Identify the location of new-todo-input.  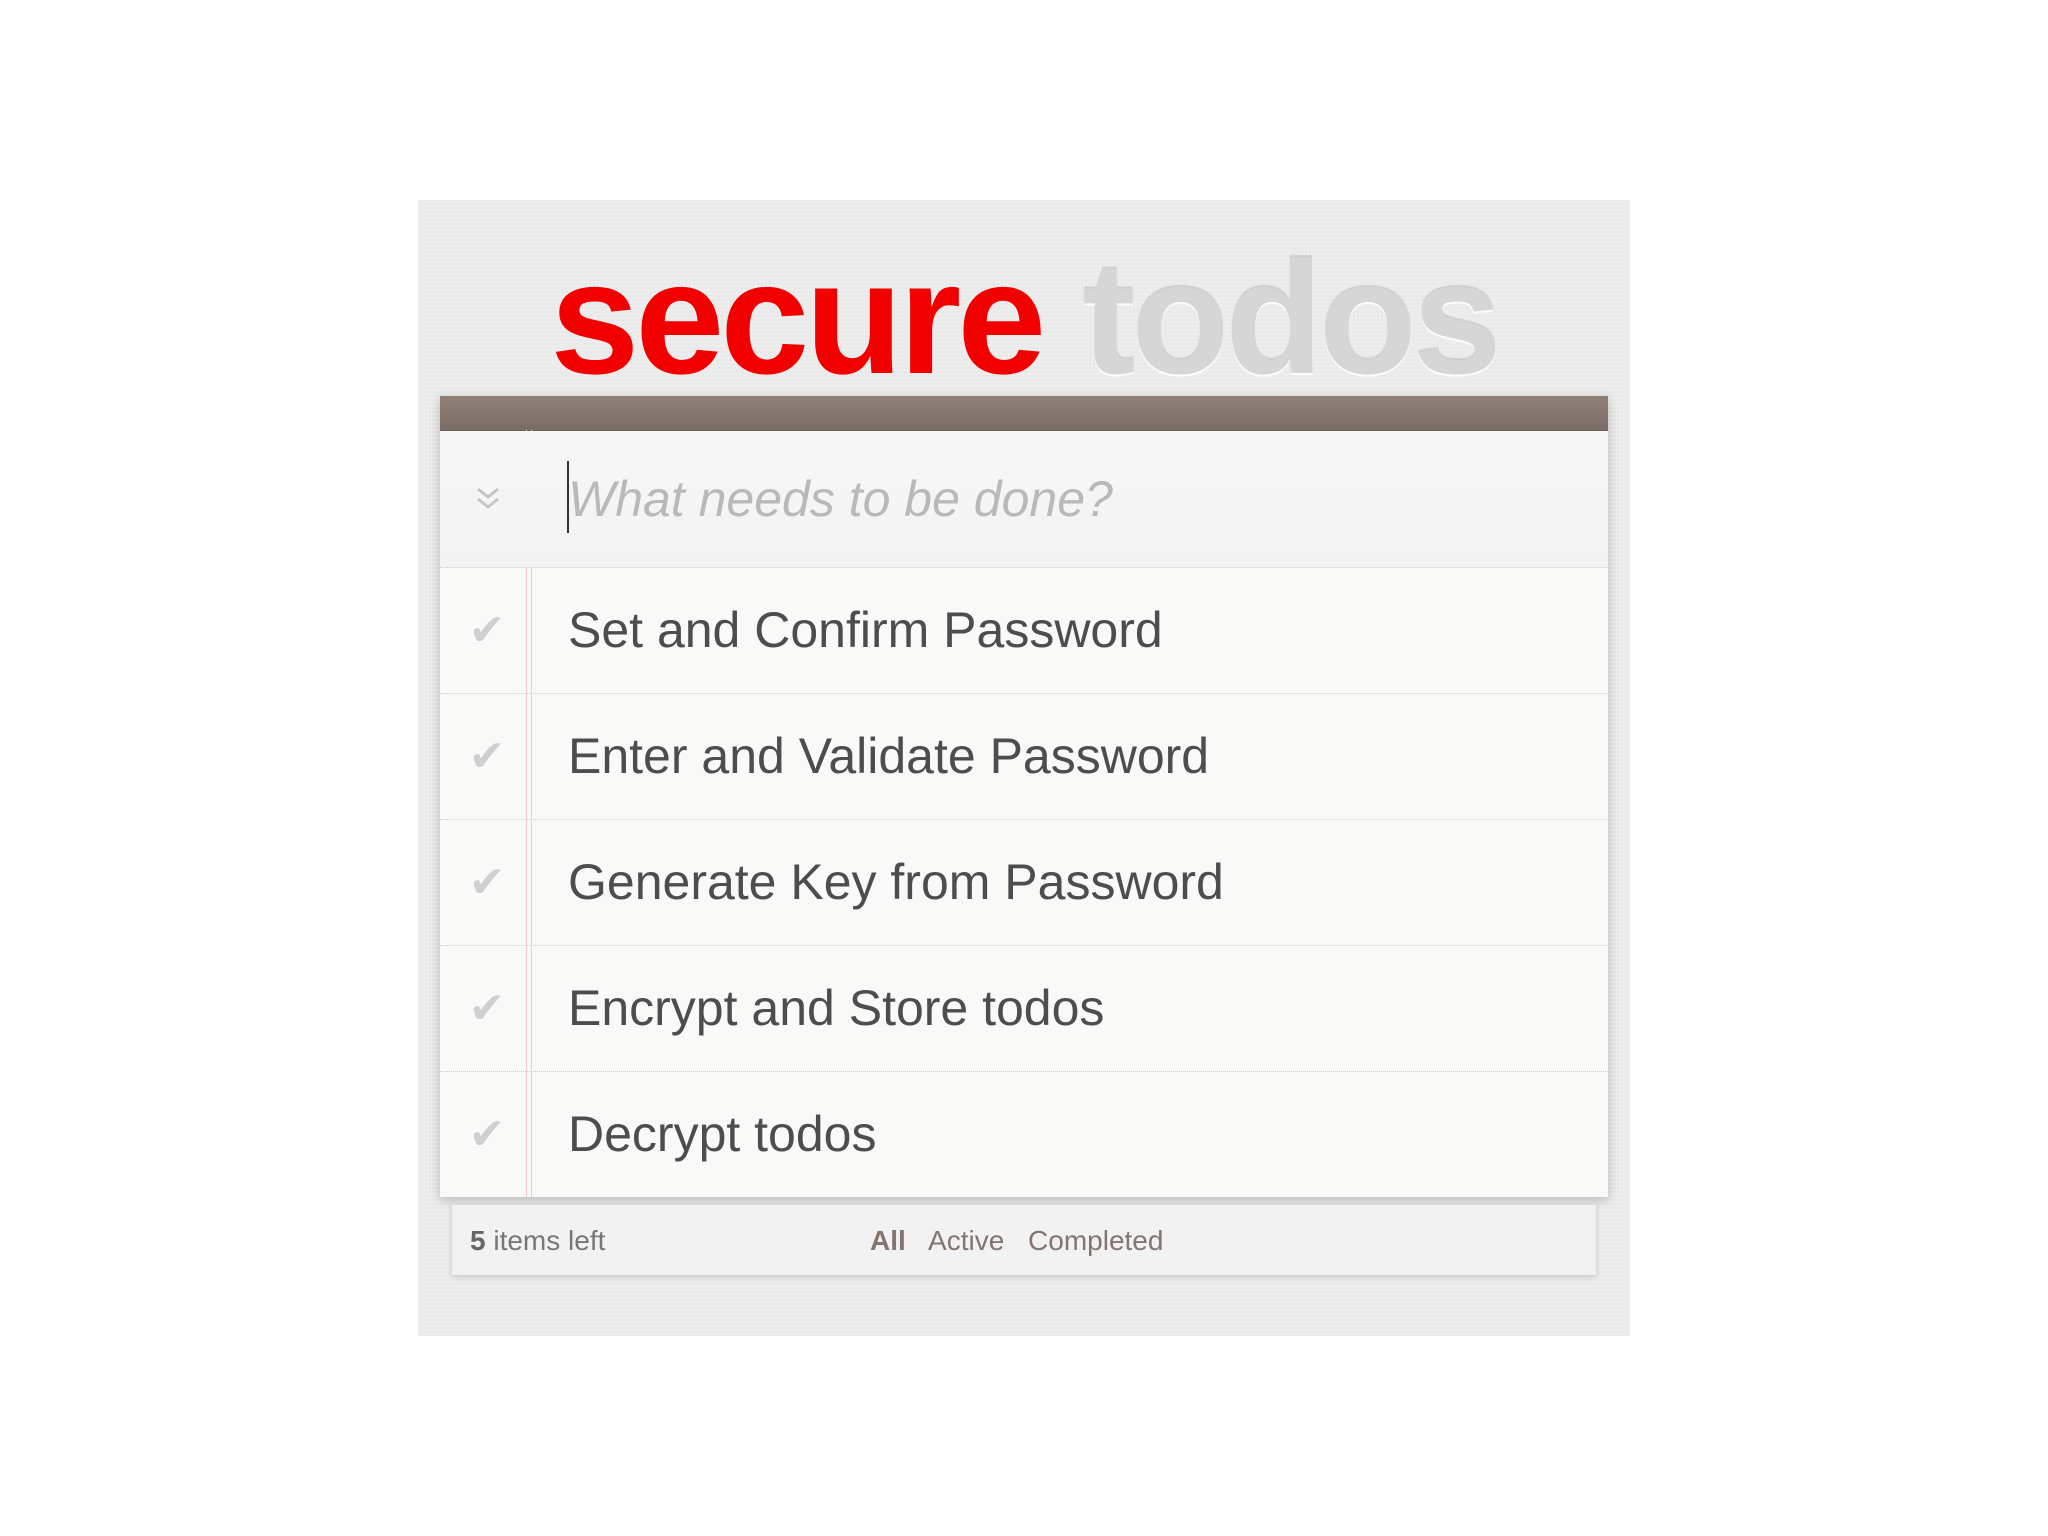
(1068, 499).